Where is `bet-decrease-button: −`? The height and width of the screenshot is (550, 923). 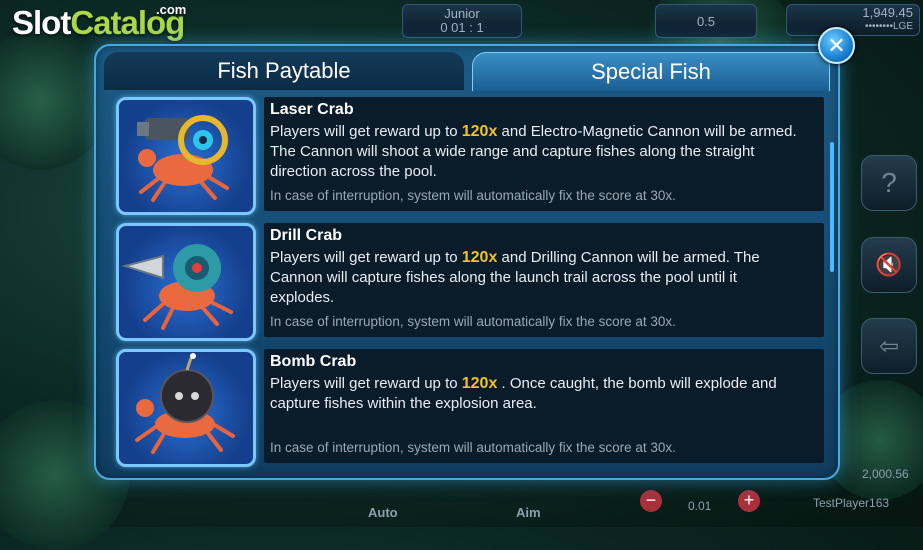 bet-decrease-button: − is located at coordinates (651, 501).